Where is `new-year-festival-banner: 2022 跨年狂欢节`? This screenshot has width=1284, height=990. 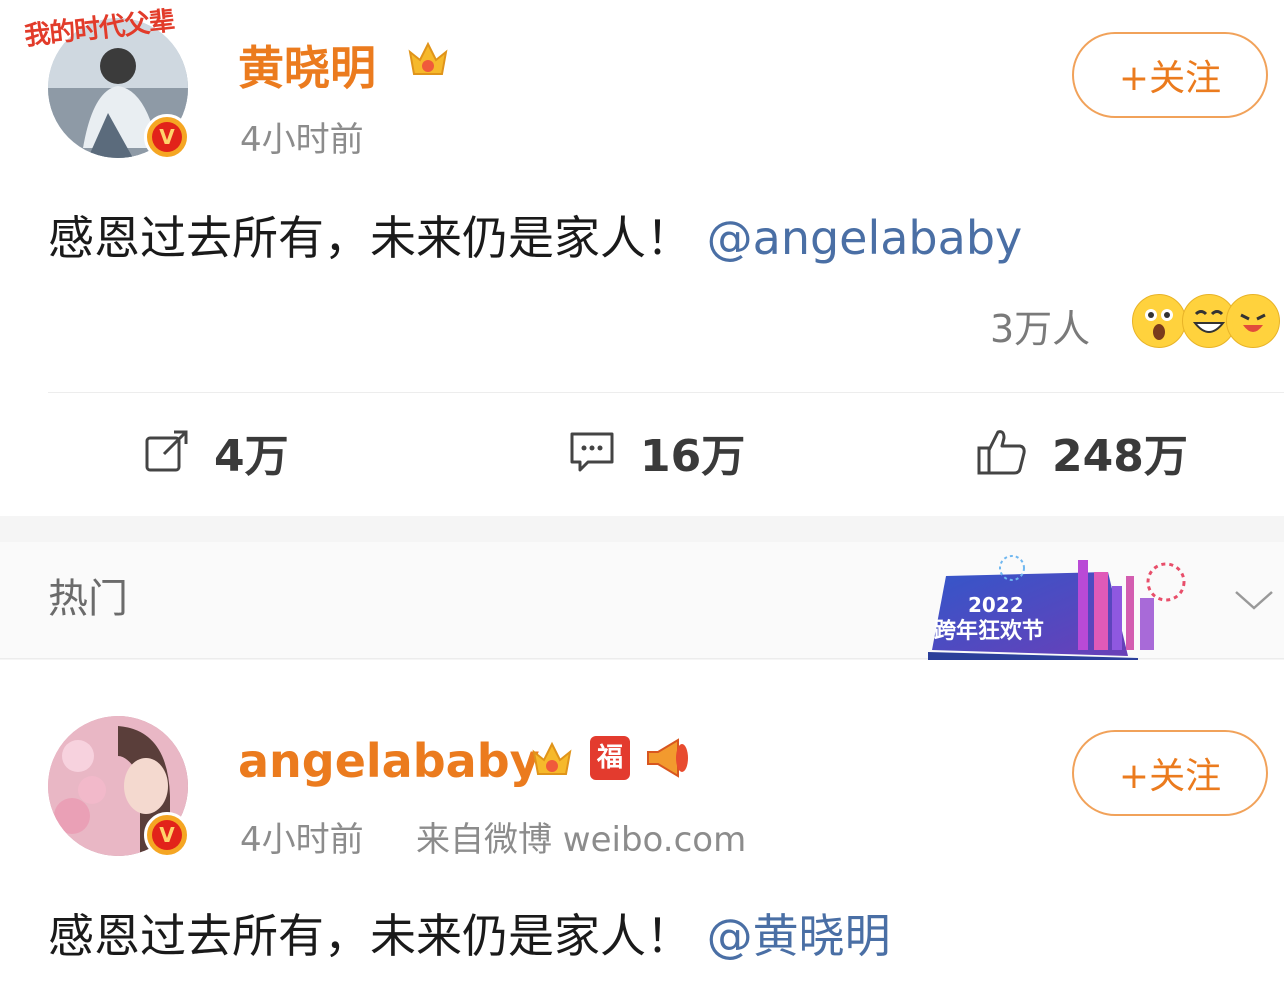
new-year-festival-banner: 2022 跨年狂欢节 is located at coordinates (1064, 607).